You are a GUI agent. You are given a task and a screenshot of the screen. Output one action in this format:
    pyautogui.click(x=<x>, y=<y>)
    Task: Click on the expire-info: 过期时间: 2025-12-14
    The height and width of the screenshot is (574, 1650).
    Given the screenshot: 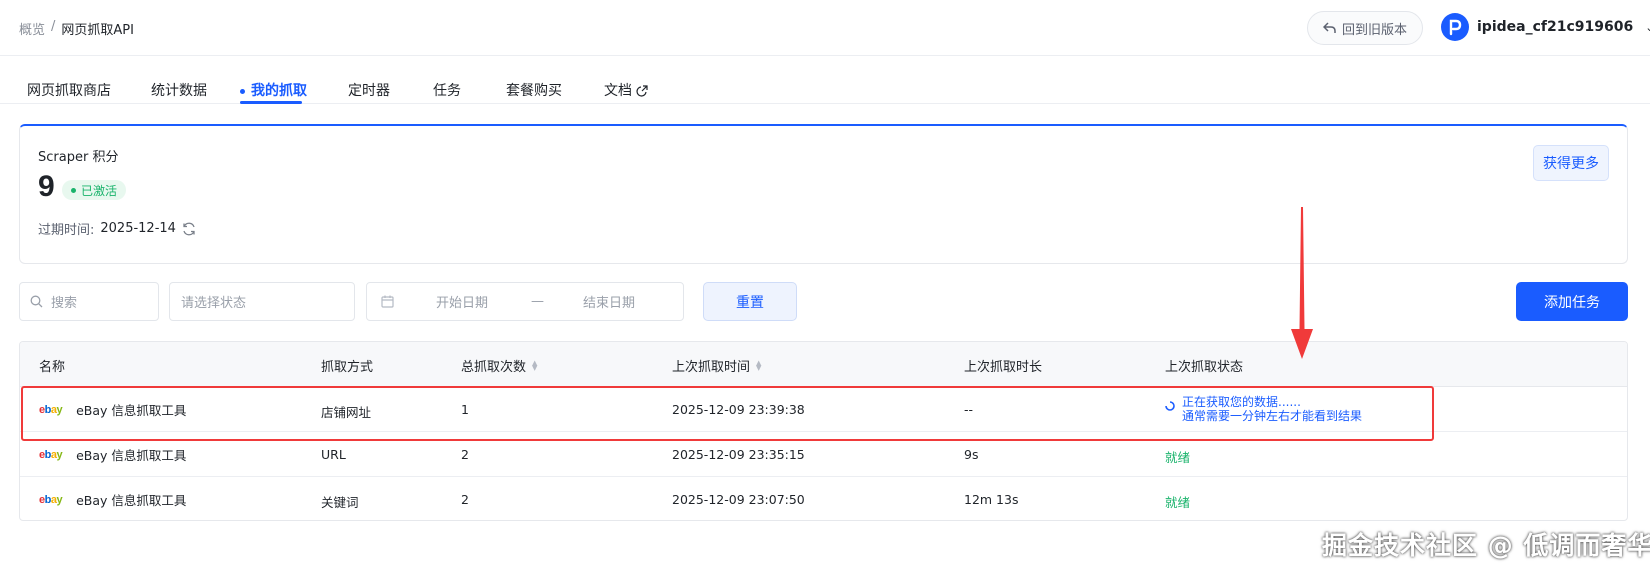 What is the action you would take?
    pyautogui.click(x=117, y=228)
    